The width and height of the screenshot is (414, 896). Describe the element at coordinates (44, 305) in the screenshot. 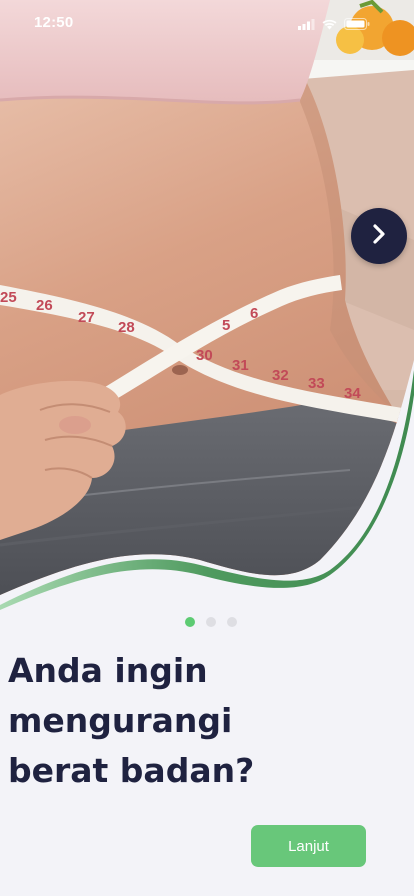

I see `tape-number: 26` at that location.